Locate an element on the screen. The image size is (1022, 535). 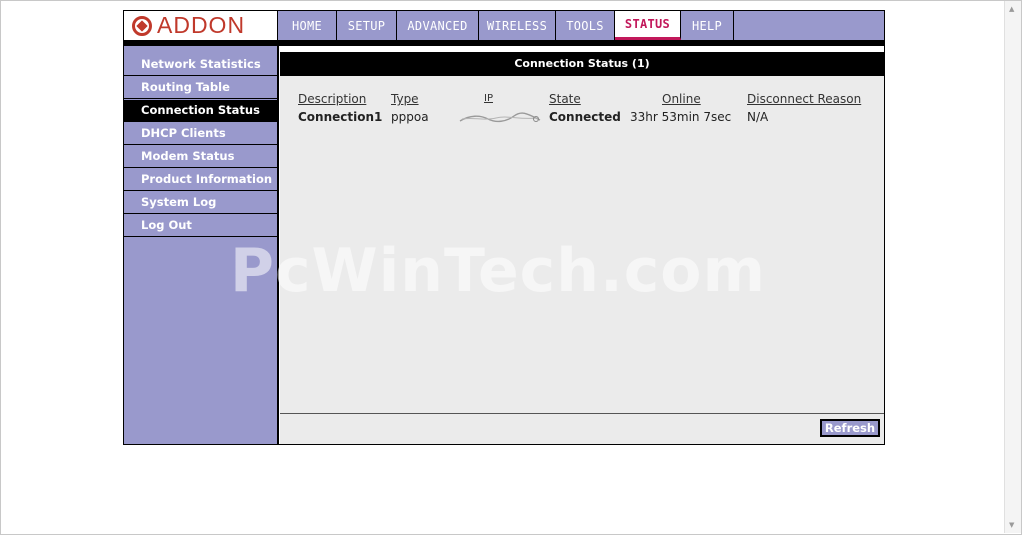
sidebar-item-network-statistics: Network Statistics is located at coordinates (200, 65).